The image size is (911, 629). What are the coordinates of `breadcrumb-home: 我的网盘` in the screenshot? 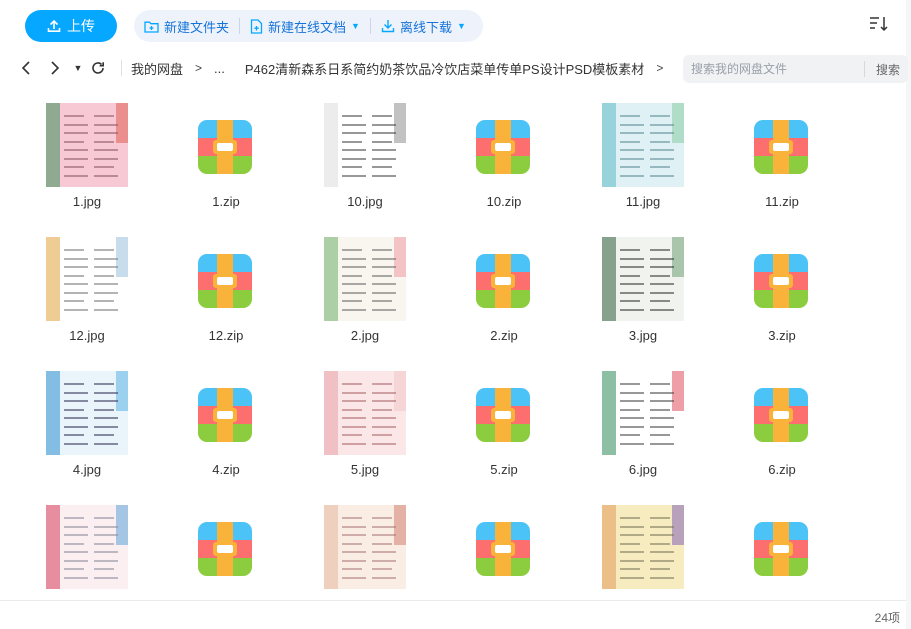 It's located at (157, 68).